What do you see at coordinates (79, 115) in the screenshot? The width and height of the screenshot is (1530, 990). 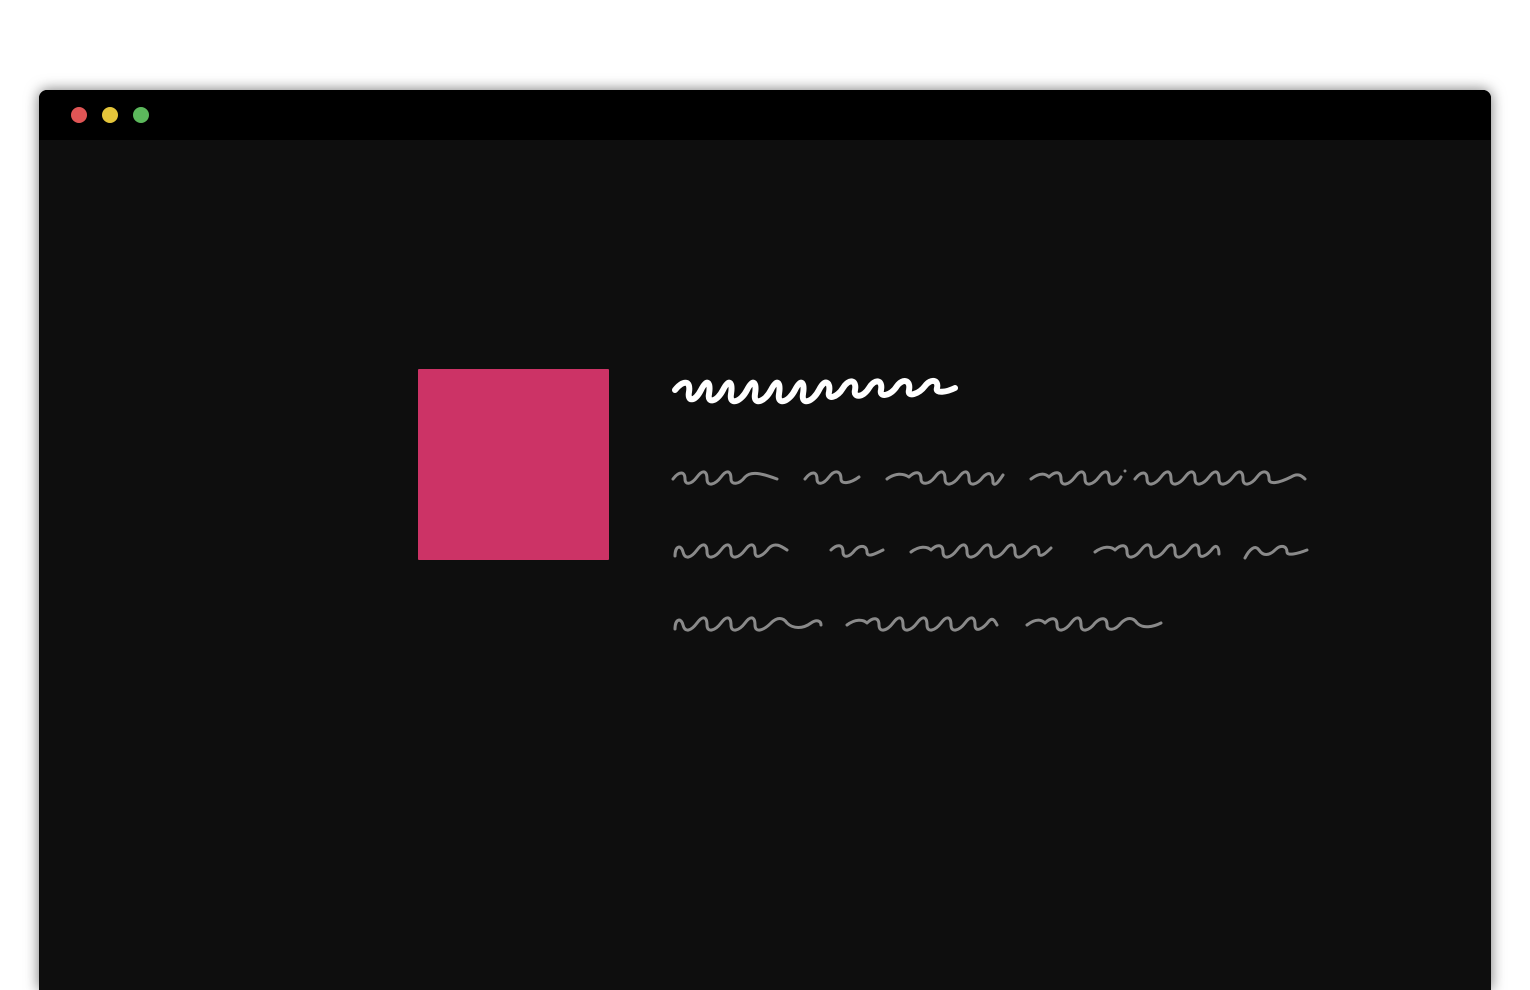 I see `close-button` at bounding box center [79, 115].